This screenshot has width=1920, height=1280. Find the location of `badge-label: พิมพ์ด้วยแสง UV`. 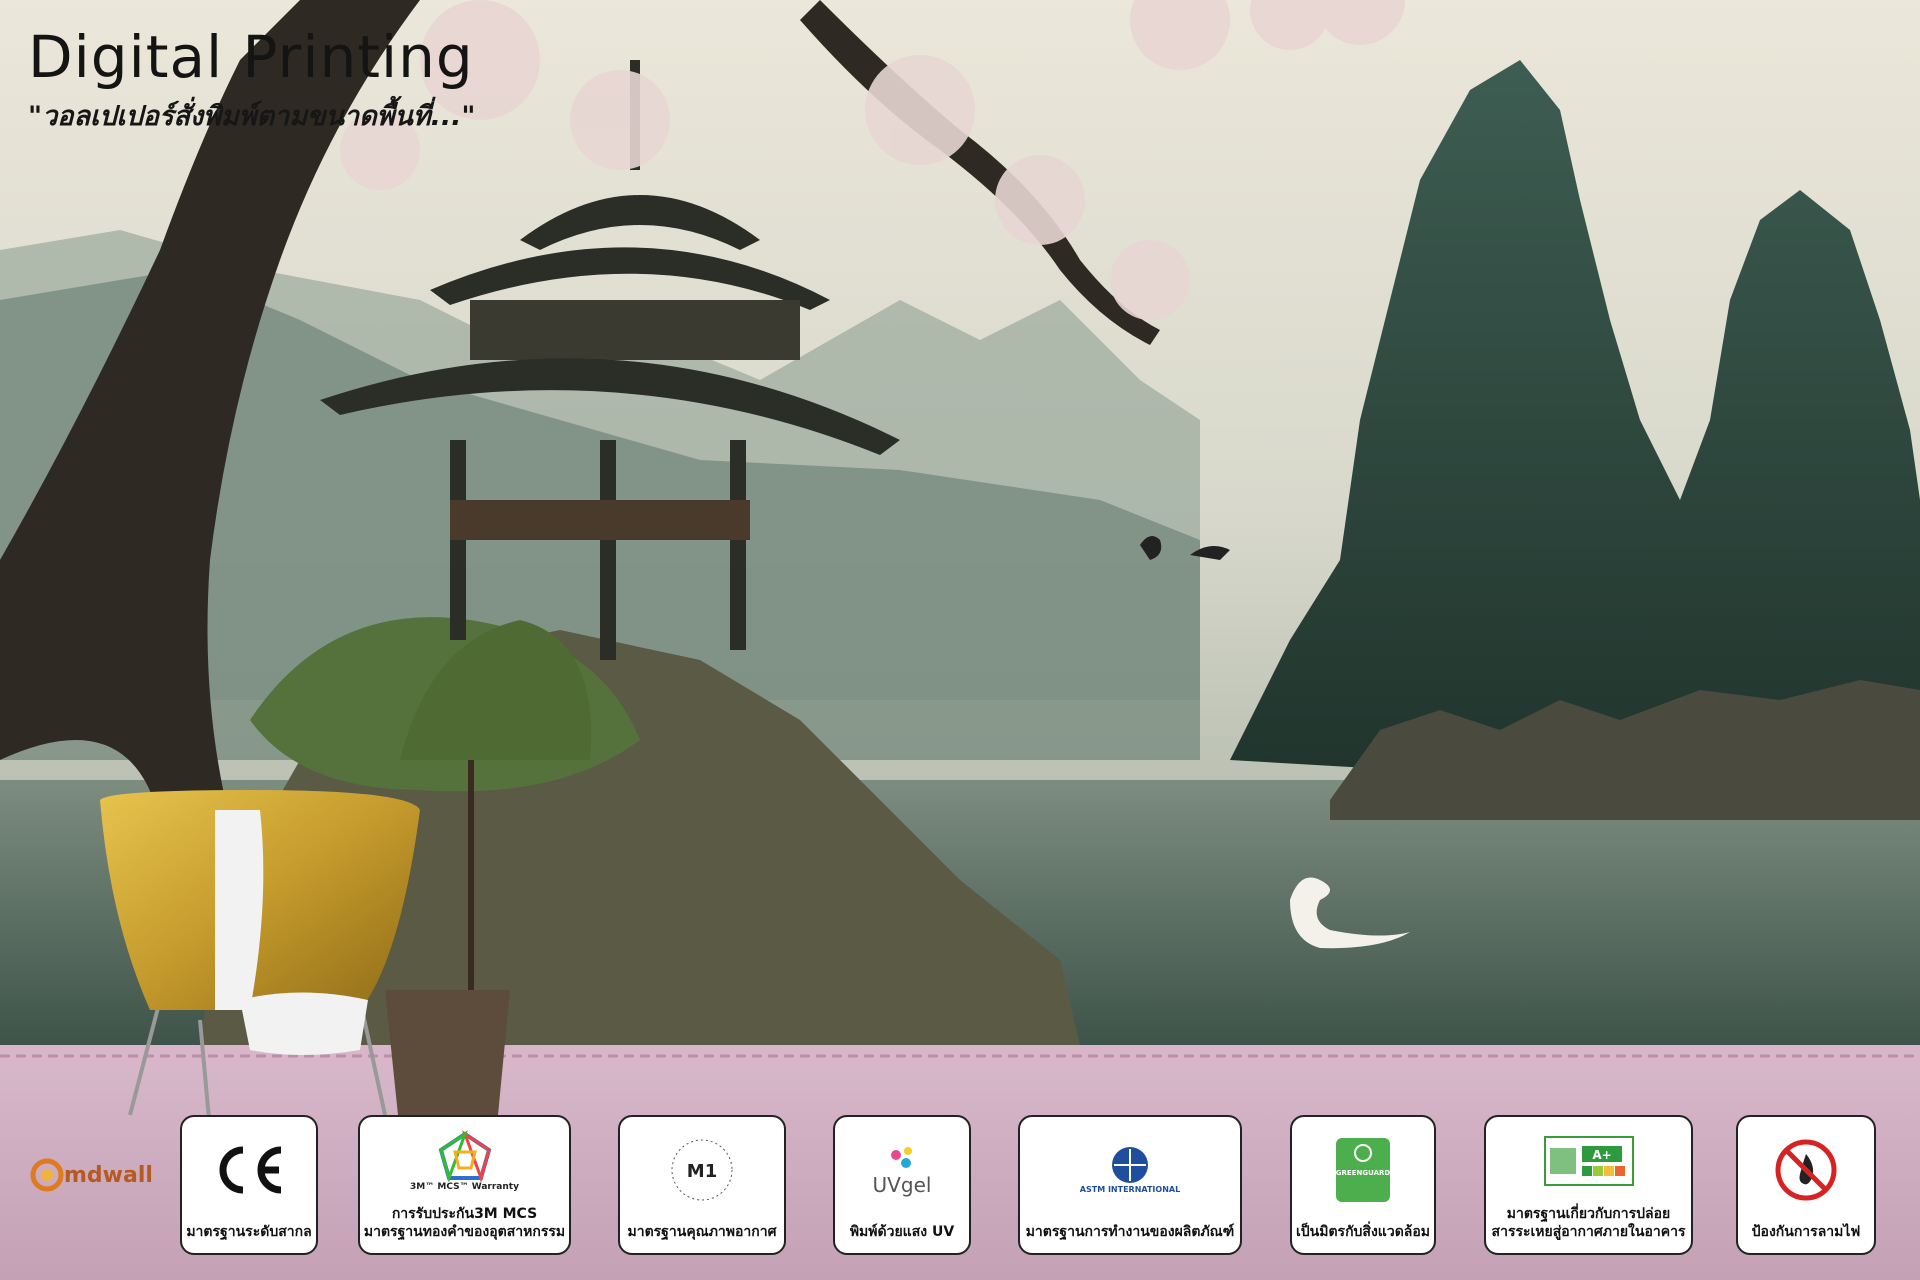

badge-label: พิมพ์ด้วยแสง UV is located at coordinates (902, 1231).